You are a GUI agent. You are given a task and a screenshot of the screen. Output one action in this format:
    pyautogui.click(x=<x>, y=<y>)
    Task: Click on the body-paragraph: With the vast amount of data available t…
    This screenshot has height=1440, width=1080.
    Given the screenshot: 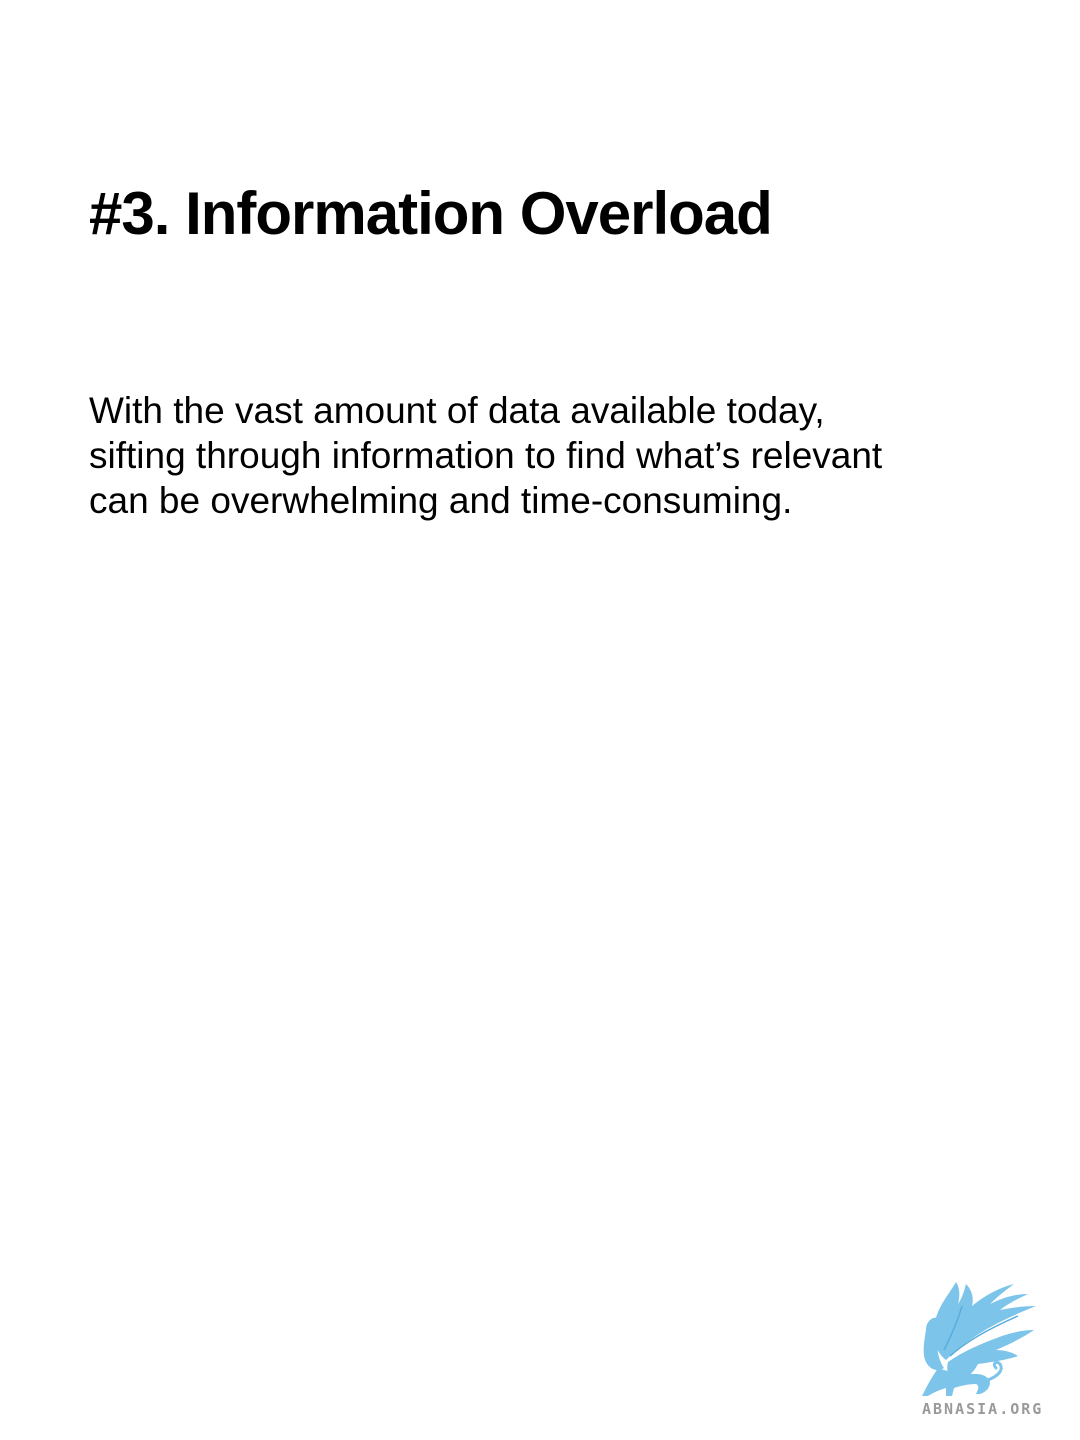 What is the action you would take?
    pyautogui.click(x=559, y=455)
    